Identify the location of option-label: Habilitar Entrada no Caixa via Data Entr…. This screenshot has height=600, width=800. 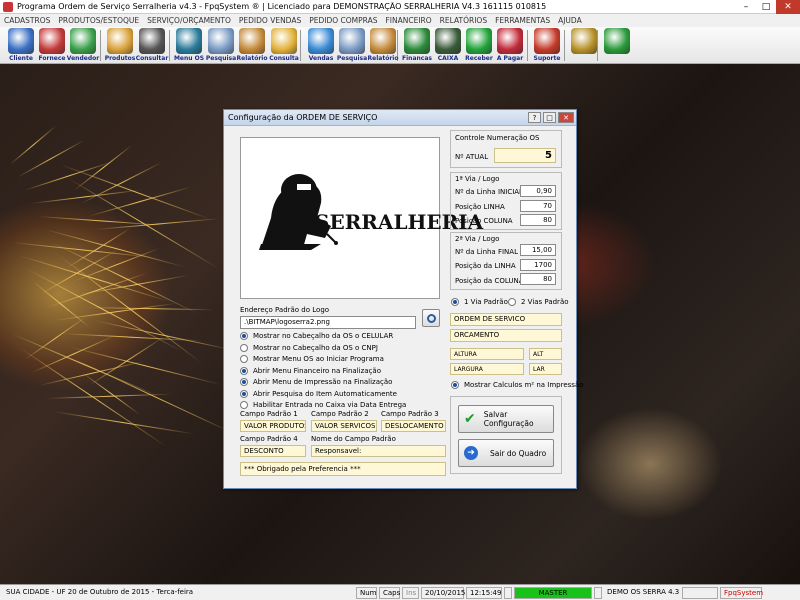
(330, 405).